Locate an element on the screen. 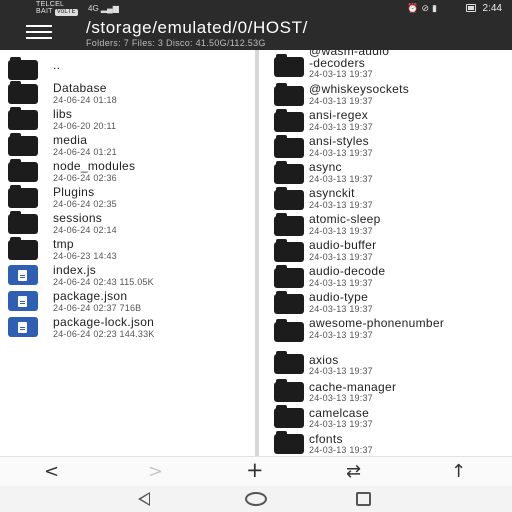 The image size is (512, 512). carrier-name-2: BAIT is located at coordinates (44, 11).